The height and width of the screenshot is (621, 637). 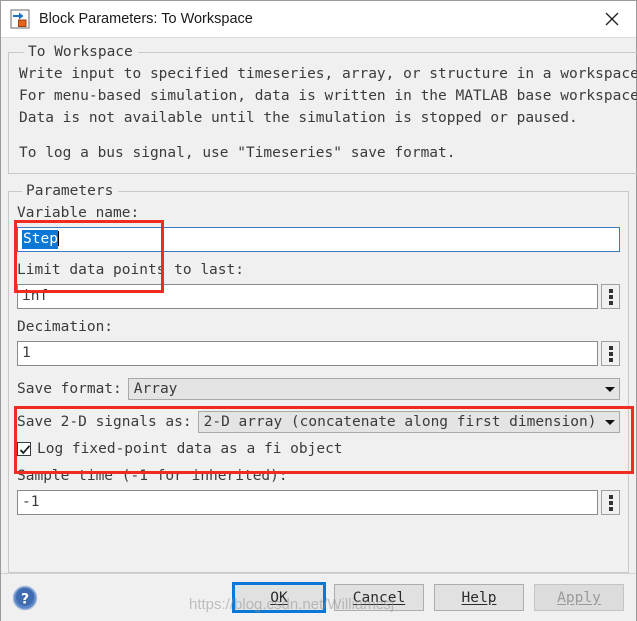 What do you see at coordinates (58, 238) in the screenshot?
I see `text-caret` at bounding box center [58, 238].